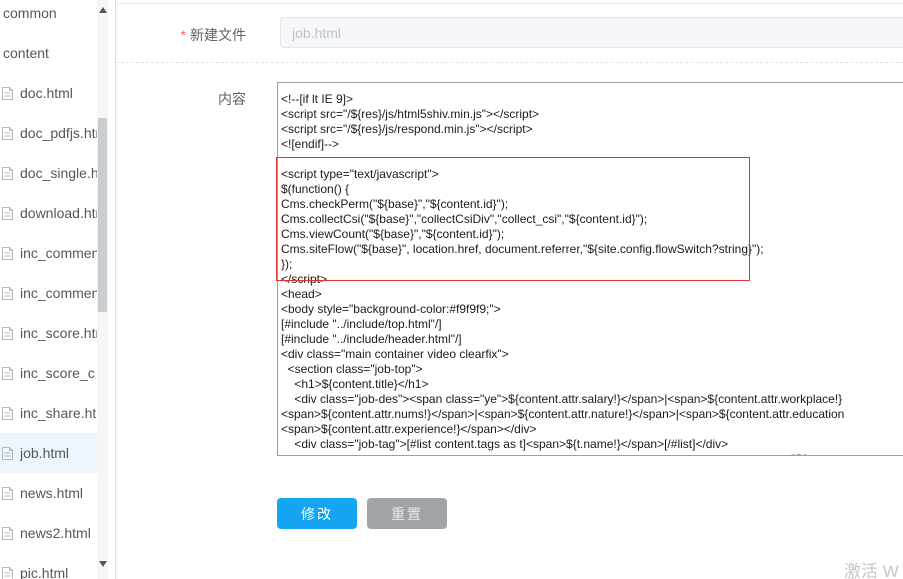 The width and height of the screenshot is (903, 579). I want to click on tree-item-label: pic.html, so click(44, 572).